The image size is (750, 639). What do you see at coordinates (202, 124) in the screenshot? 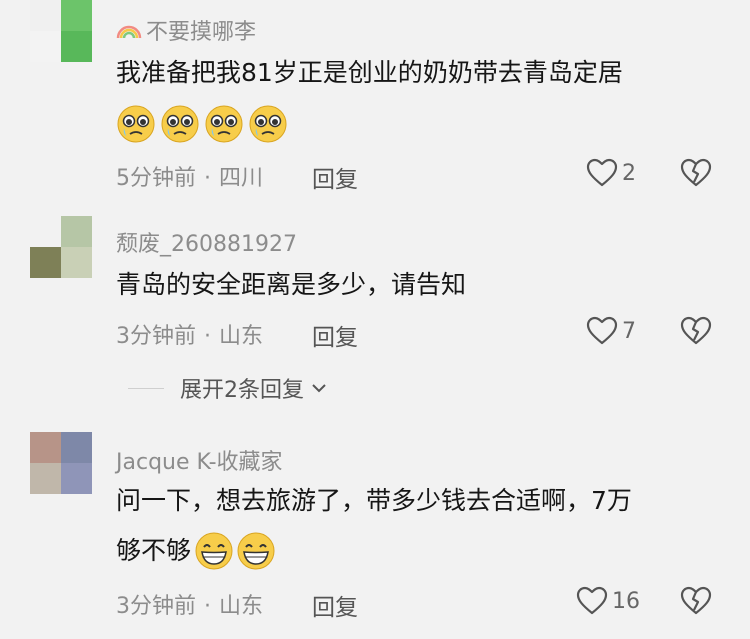
I see `emoji-row` at bounding box center [202, 124].